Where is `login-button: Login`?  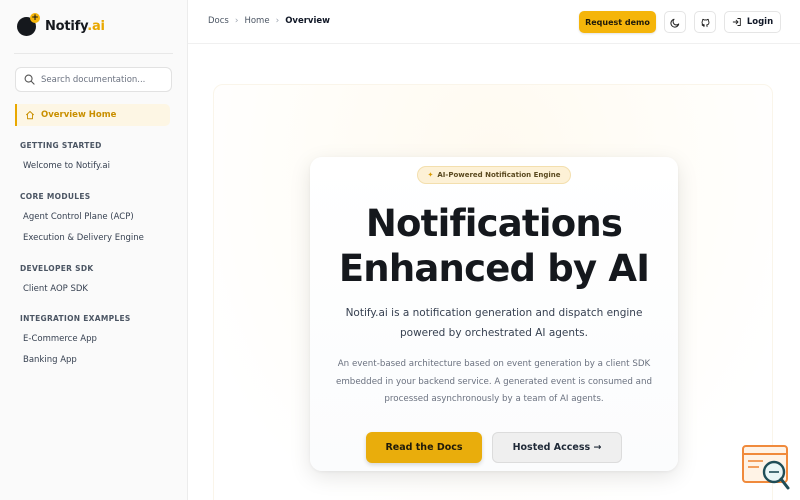
login-button: Login is located at coordinates (752, 22).